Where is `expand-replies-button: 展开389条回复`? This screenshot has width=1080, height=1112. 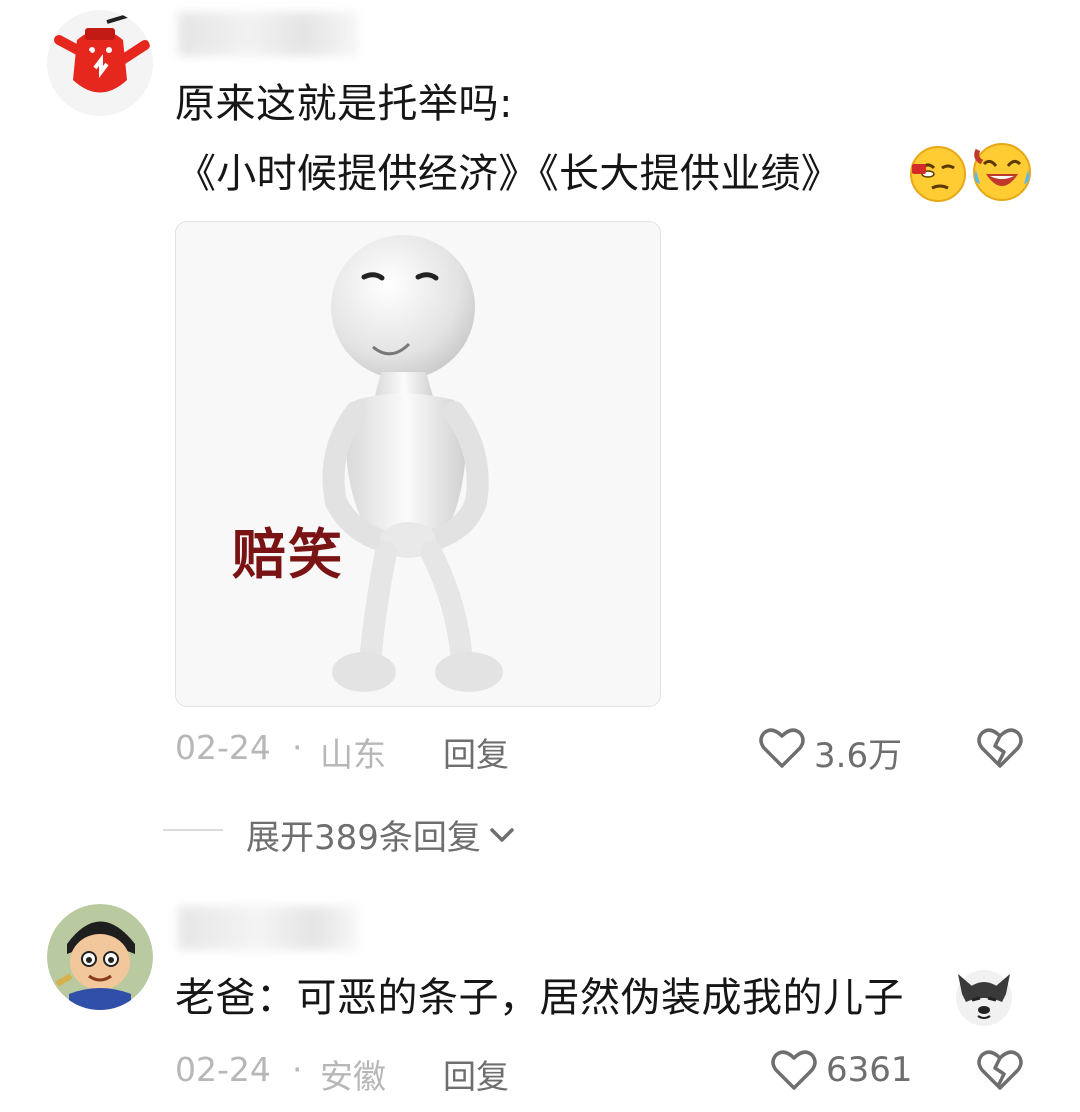
expand-replies-button: 展开389条回复 is located at coordinates (380, 834).